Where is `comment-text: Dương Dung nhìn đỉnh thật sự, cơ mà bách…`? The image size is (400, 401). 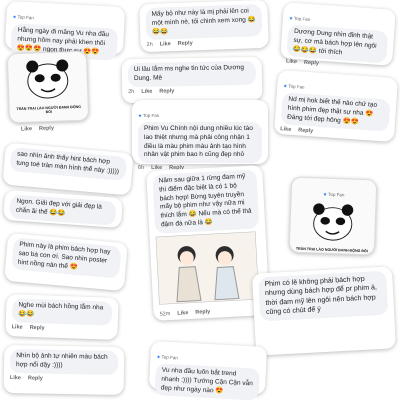 comment-text: Dương Dung nhìn đỉnh thật sự, cơ mà bách… is located at coordinates (337, 44).